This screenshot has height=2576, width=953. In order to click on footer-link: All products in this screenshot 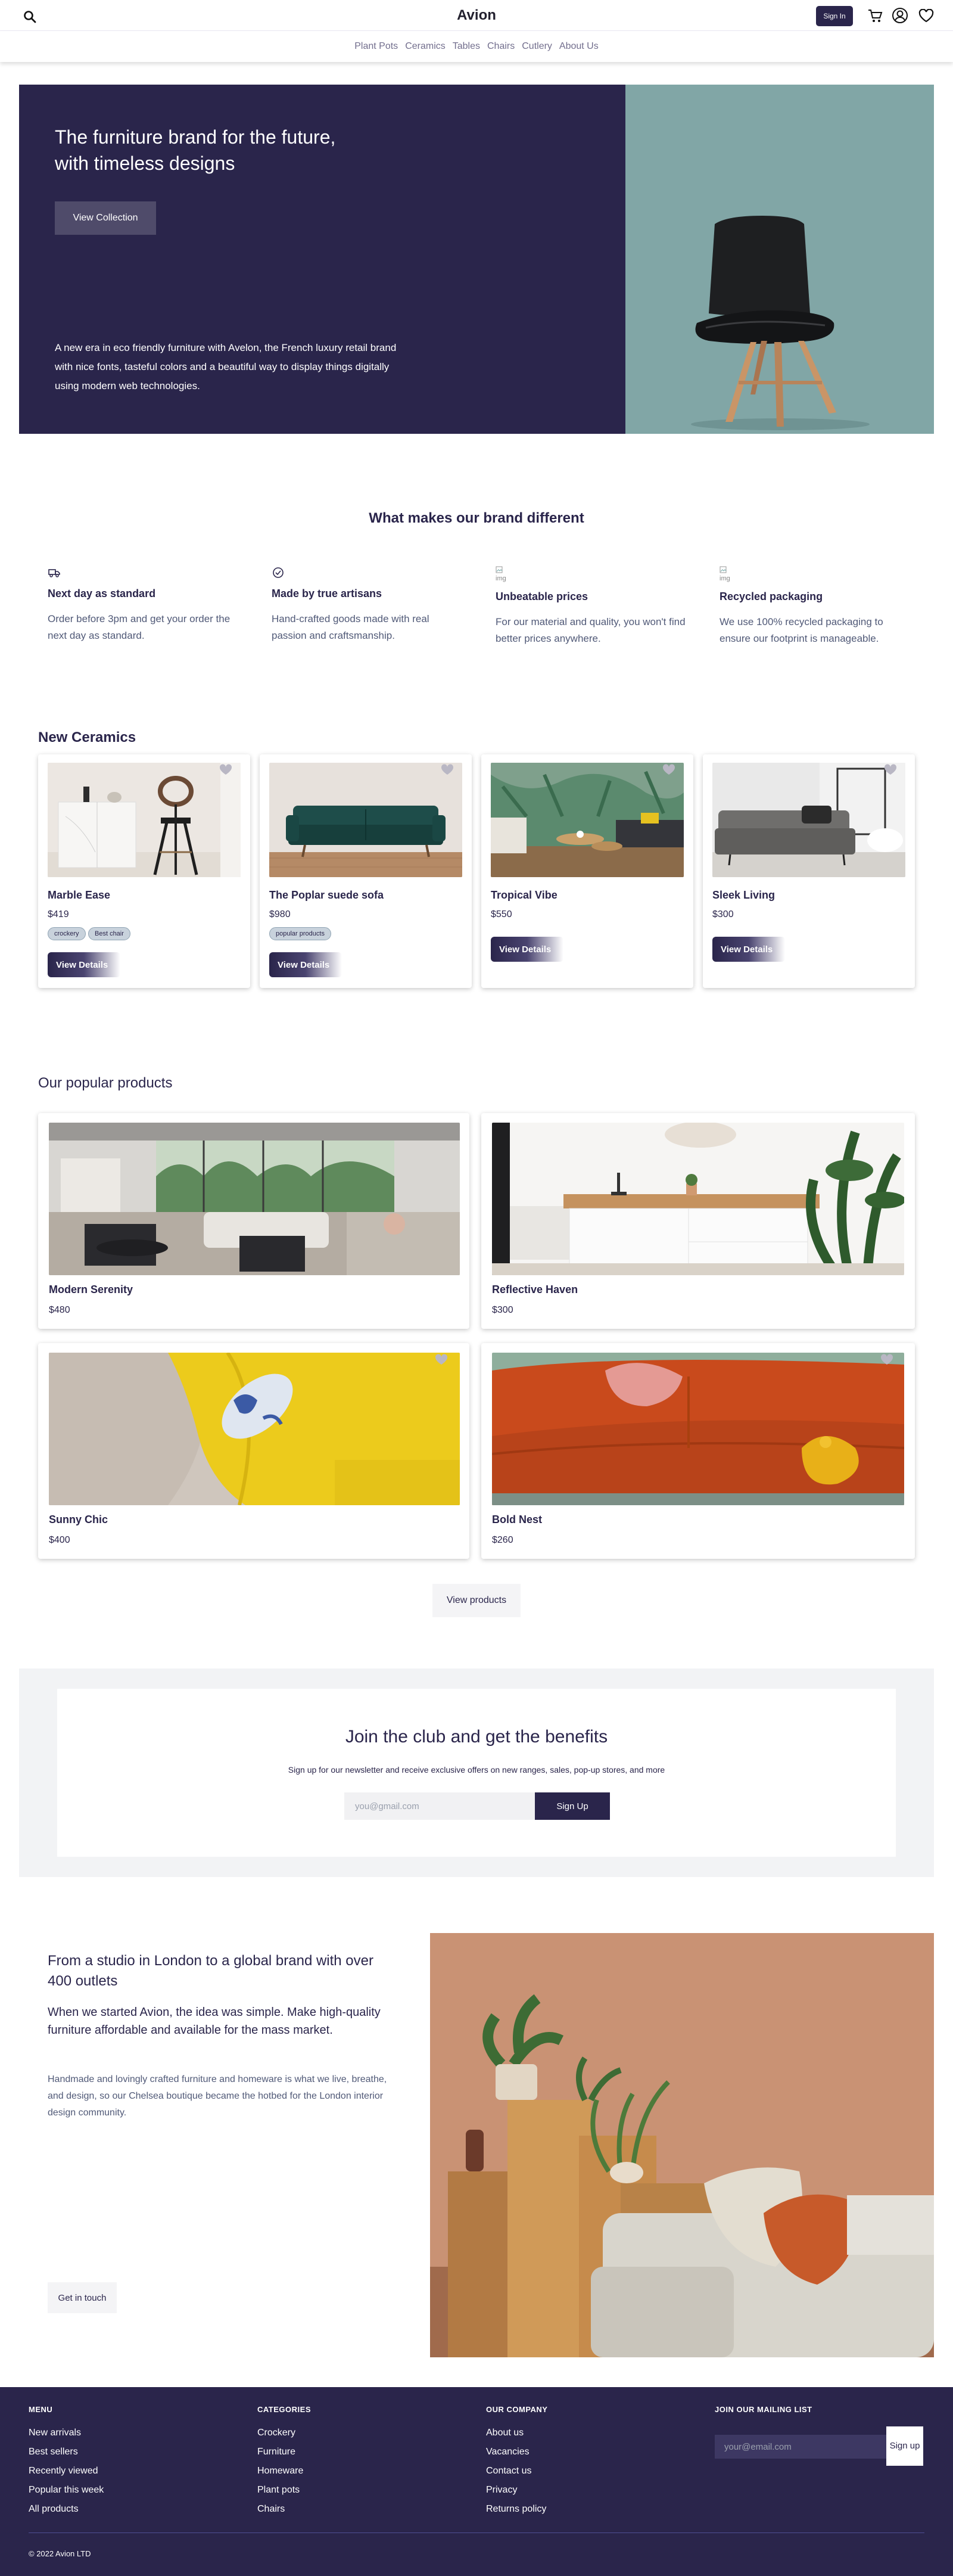, I will do `click(66, 2509)`.